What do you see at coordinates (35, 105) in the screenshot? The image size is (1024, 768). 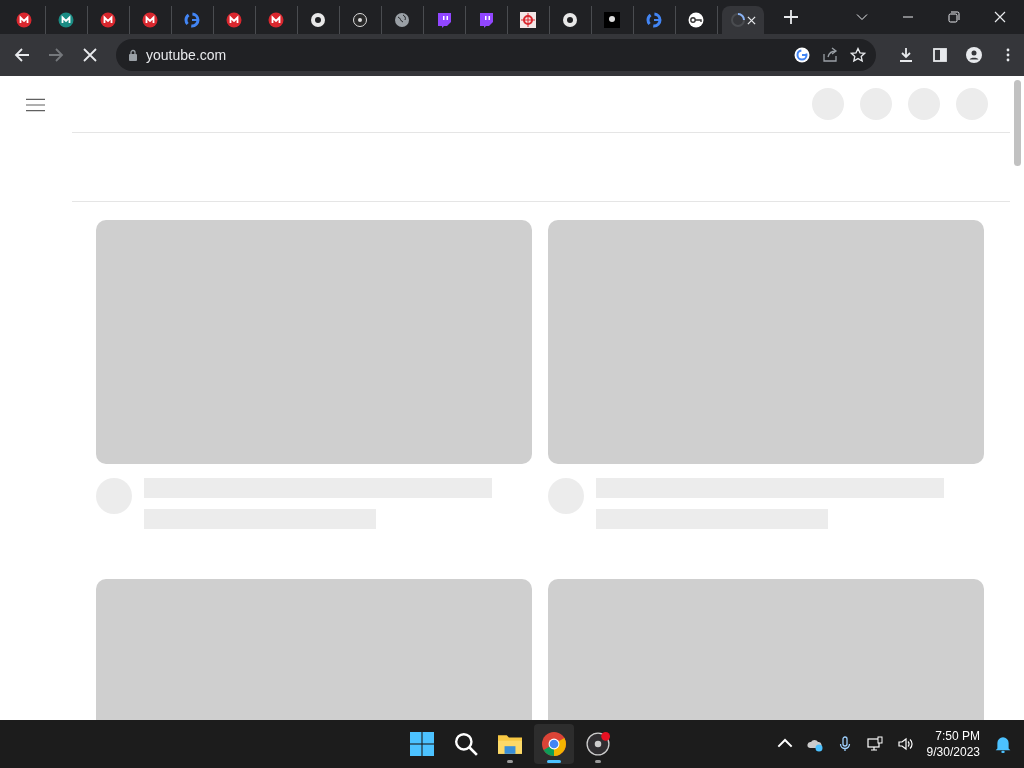 I see `menu-icon` at bounding box center [35, 105].